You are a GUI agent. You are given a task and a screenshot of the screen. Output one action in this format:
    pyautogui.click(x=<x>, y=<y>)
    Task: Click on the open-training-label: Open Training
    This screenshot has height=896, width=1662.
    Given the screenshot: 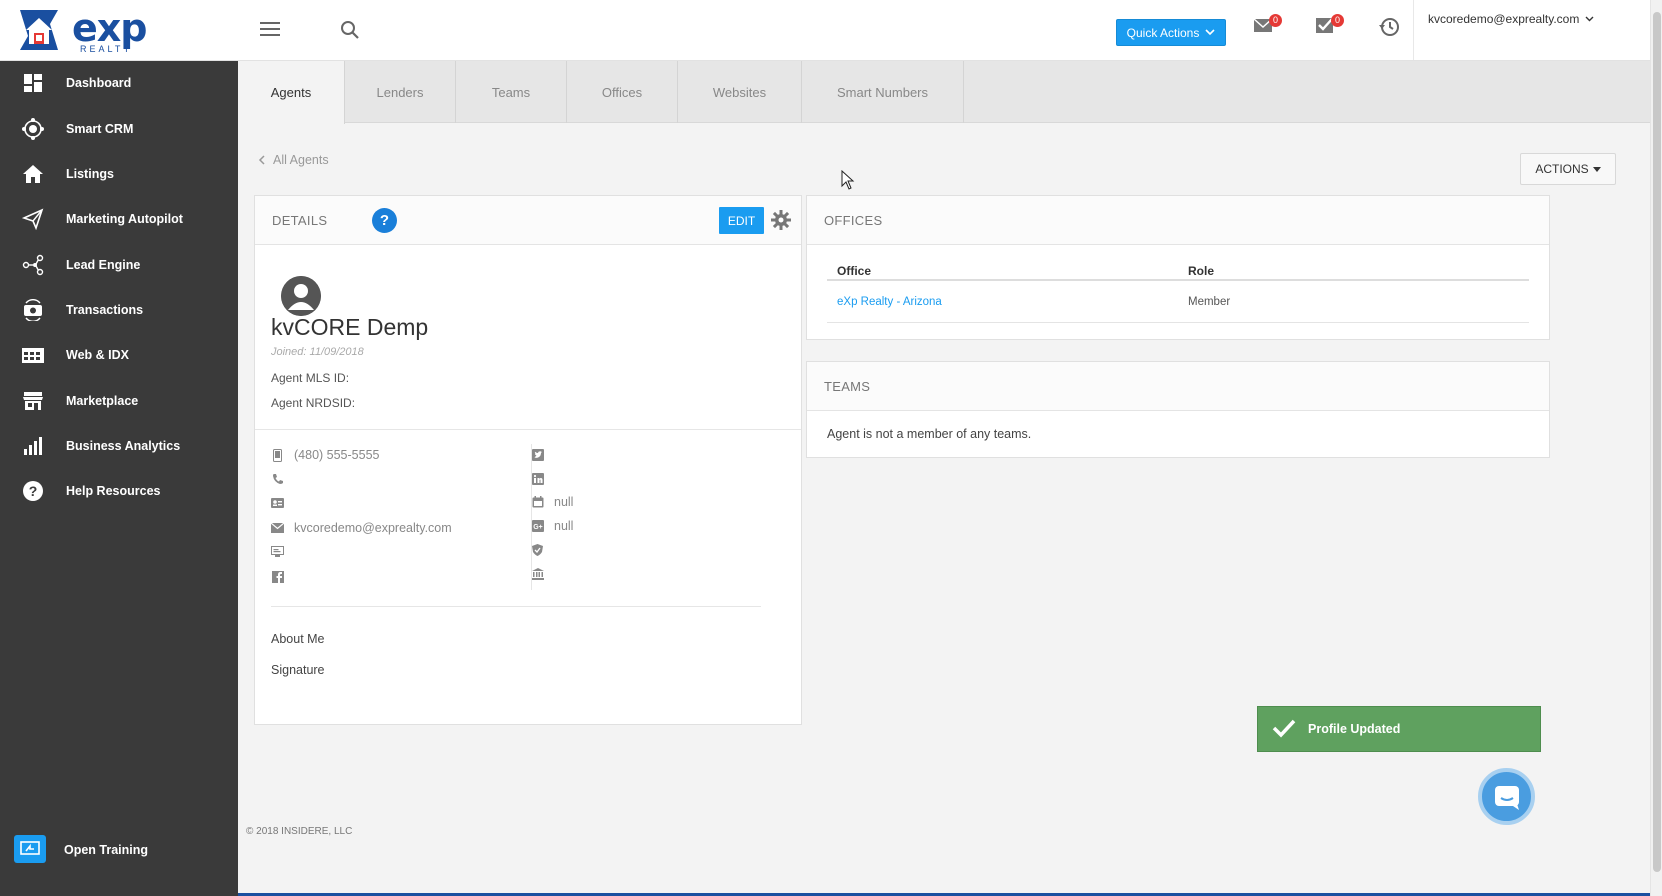 What is the action you would take?
    pyautogui.click(x=106, y=850)
    